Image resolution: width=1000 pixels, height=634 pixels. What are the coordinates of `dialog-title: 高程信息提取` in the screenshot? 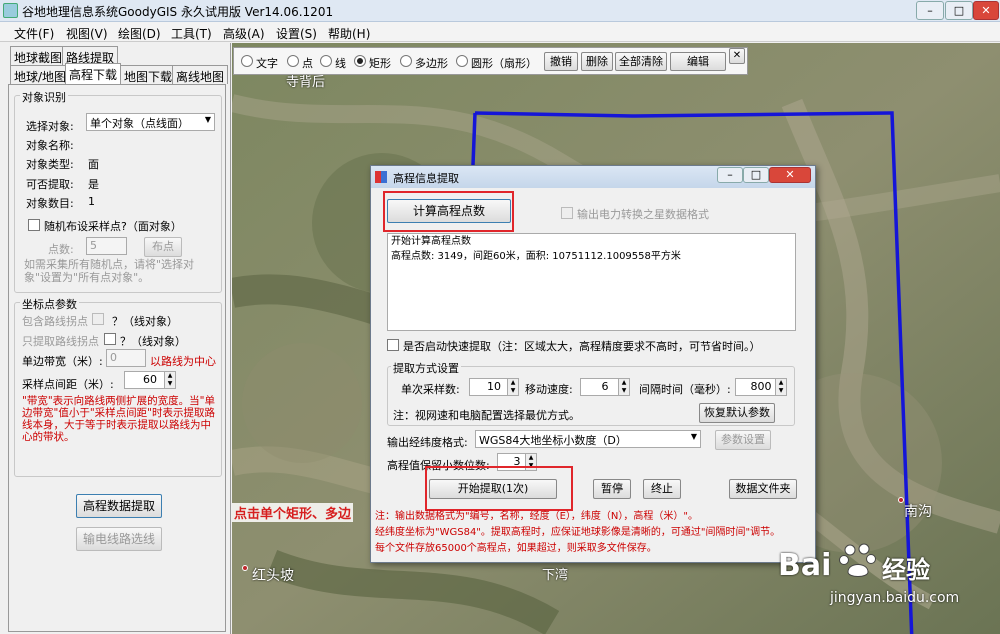 It's located at (426, 178).